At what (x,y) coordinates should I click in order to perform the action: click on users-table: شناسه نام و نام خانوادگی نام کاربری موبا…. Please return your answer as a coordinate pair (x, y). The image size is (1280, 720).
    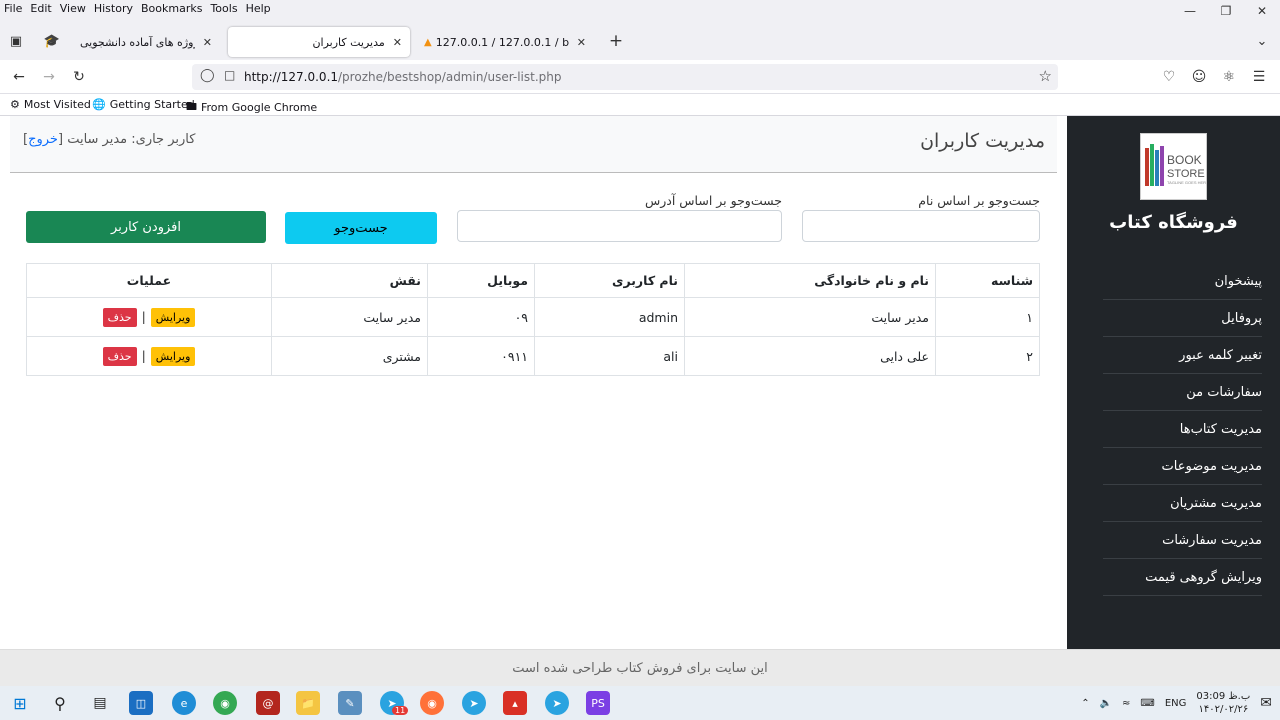
    Looking at the image, I should click on (533, 319).